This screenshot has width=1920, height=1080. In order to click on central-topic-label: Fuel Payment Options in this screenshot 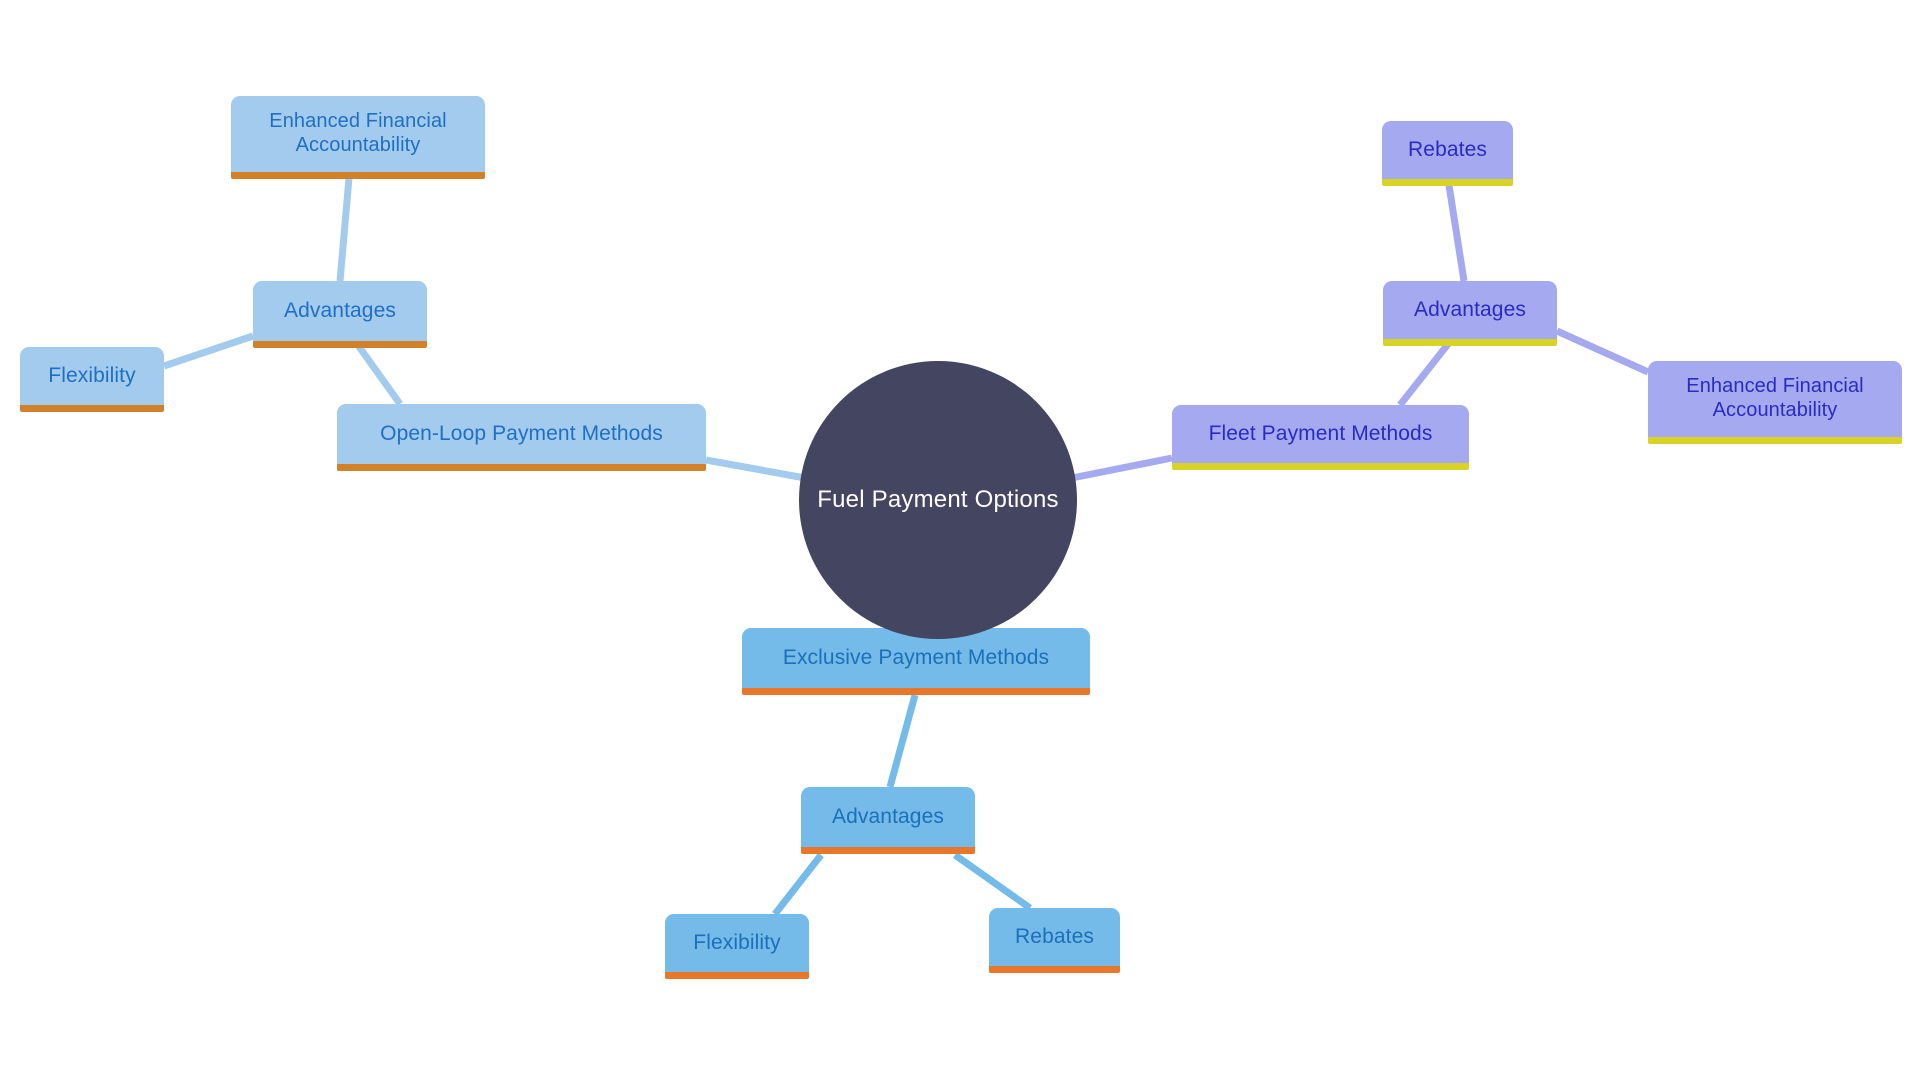, I will do `click(938, 499)`.